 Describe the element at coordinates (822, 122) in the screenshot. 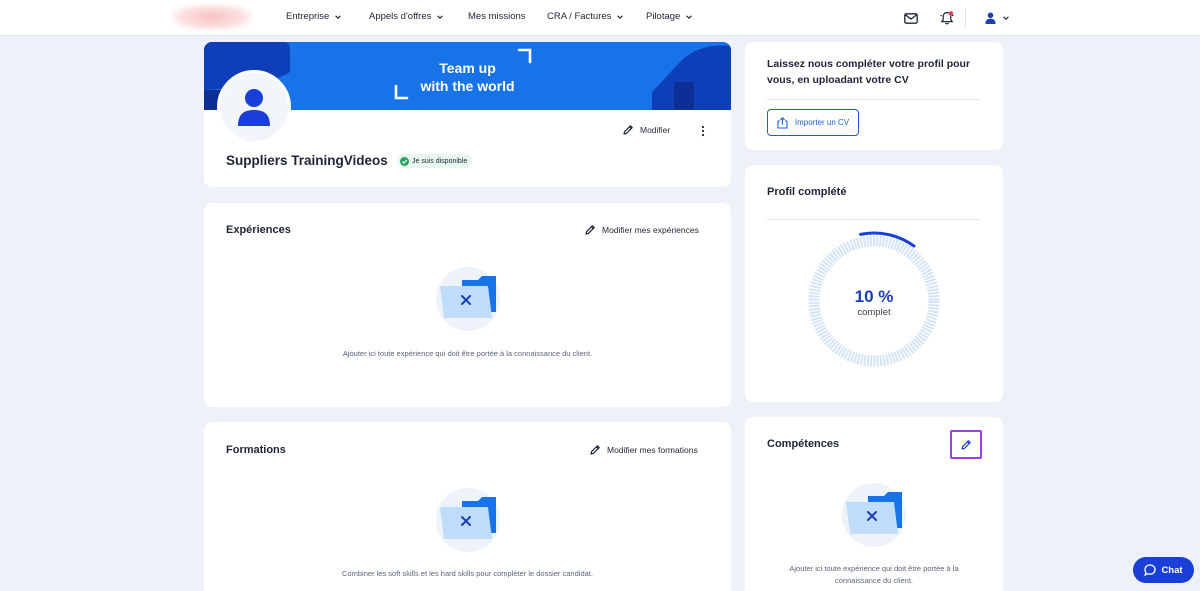

I see `import-cv-label: Importer un CV` at that location.